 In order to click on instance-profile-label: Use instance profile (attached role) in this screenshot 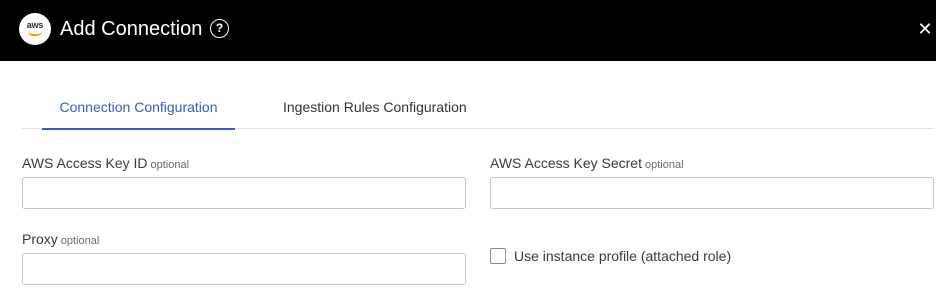, I will do `click(622, 256)`.